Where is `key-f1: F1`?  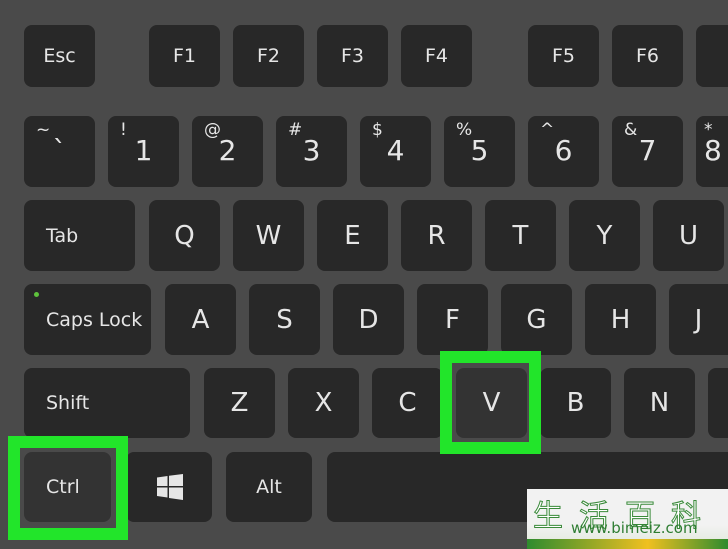
key-f1: F1 is located at coordinates (184, 56).